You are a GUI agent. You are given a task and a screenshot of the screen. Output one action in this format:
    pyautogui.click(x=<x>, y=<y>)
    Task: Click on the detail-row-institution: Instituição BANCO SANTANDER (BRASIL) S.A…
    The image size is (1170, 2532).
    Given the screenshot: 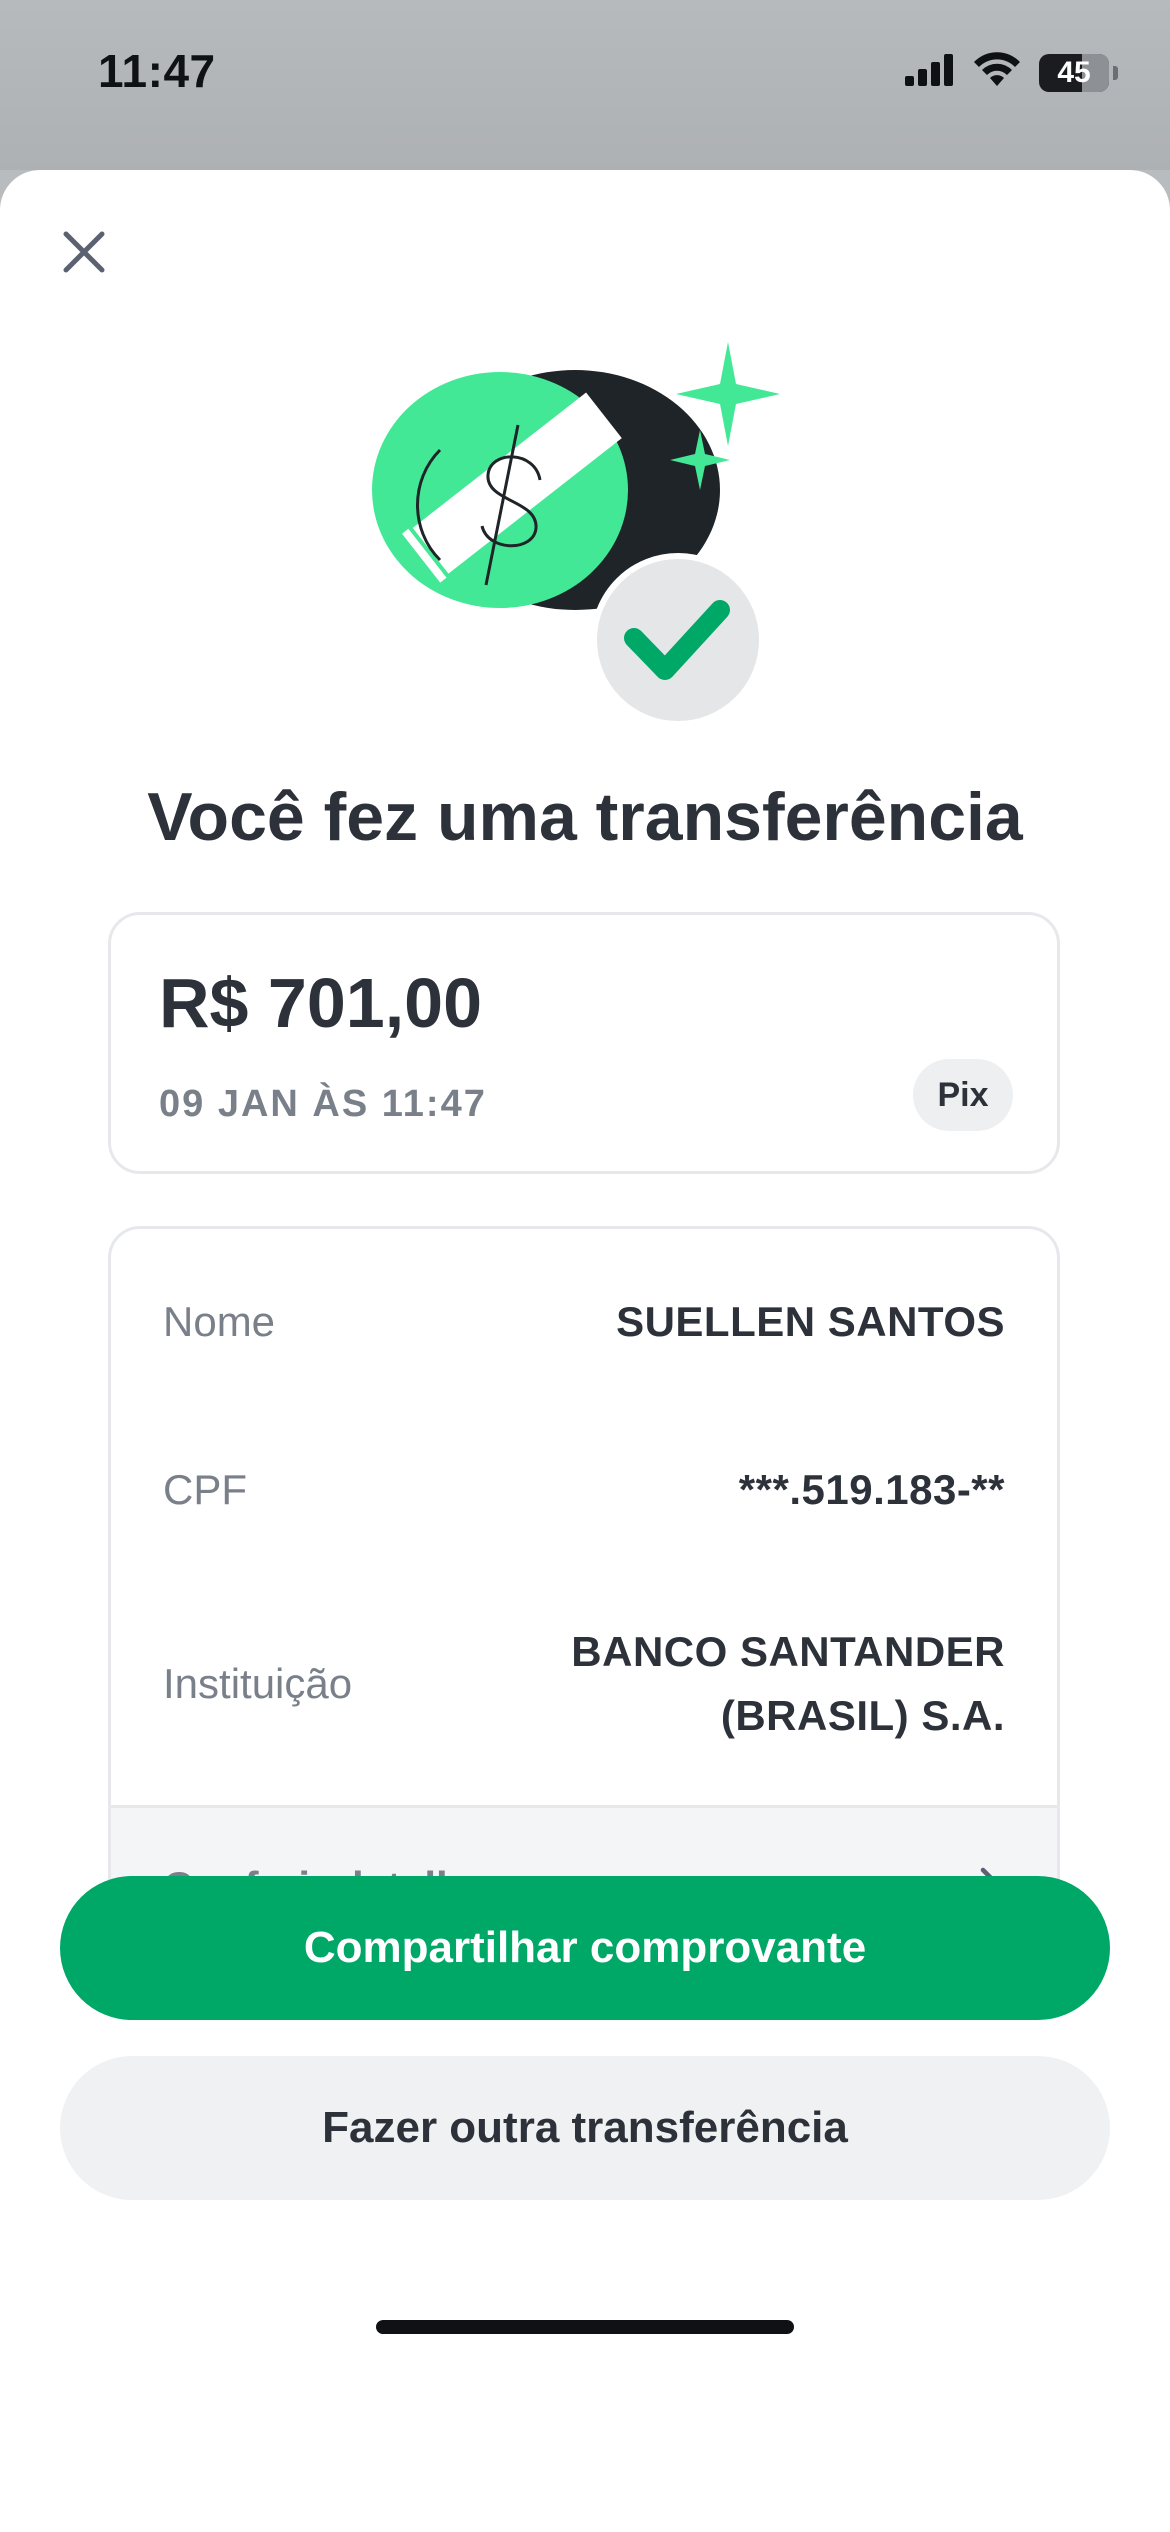 What is the action you would take?
    pyautogui.click(x=584, y=1684)
    